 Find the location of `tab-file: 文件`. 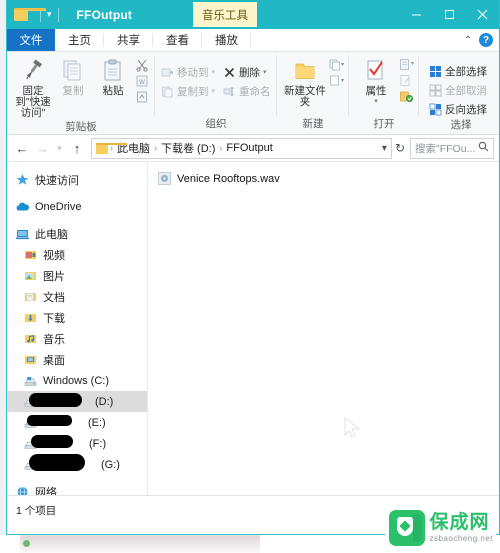

tab-file: 文件 is located at coordinates (31, 40).